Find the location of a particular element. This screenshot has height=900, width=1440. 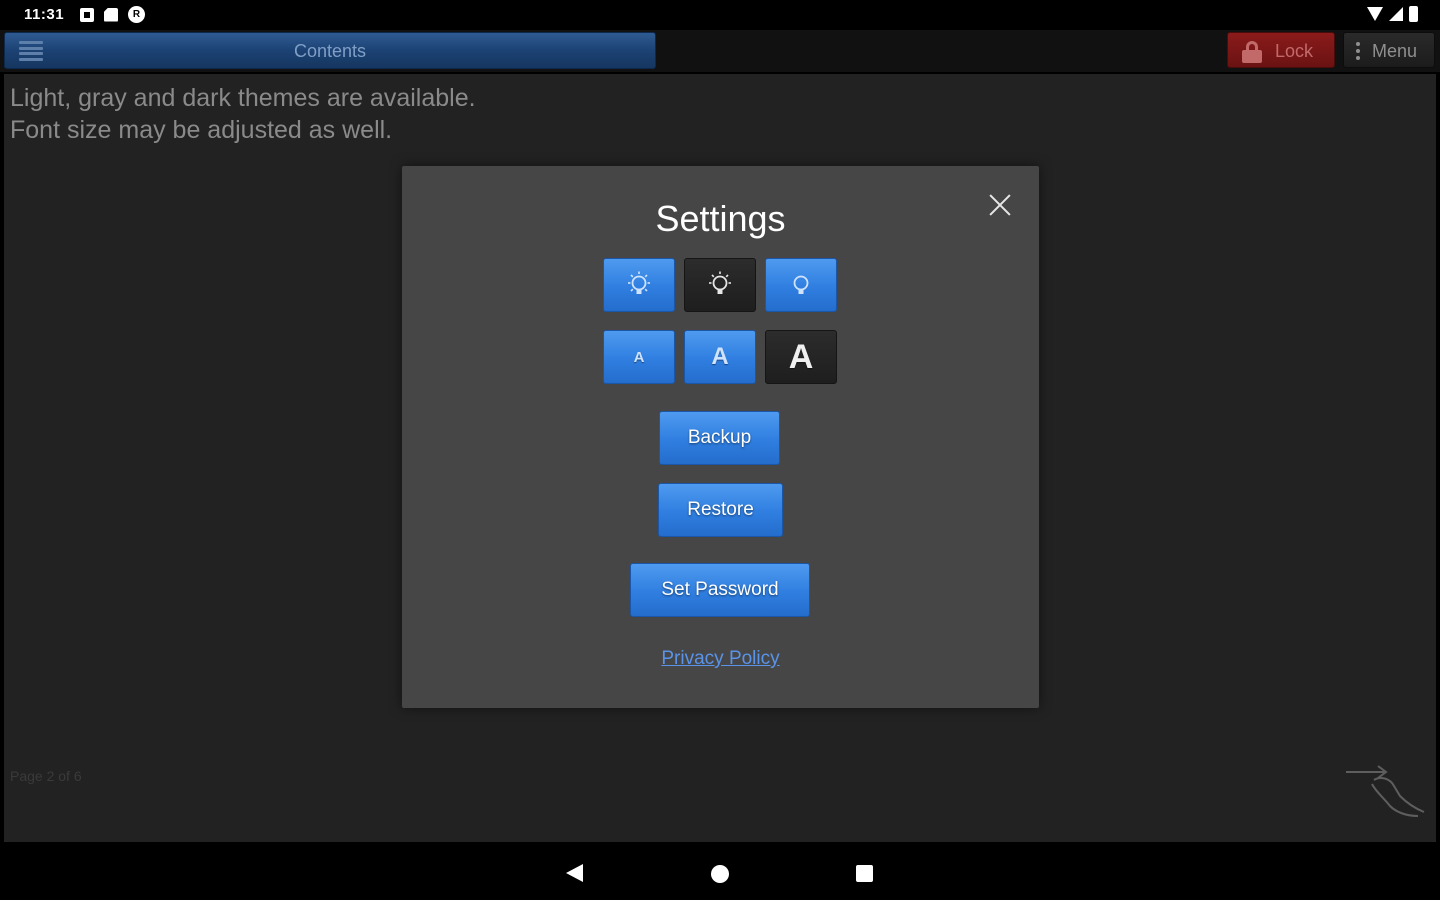

privacy-policy-link: Privacy Policy is located at coordinates (720, 659).